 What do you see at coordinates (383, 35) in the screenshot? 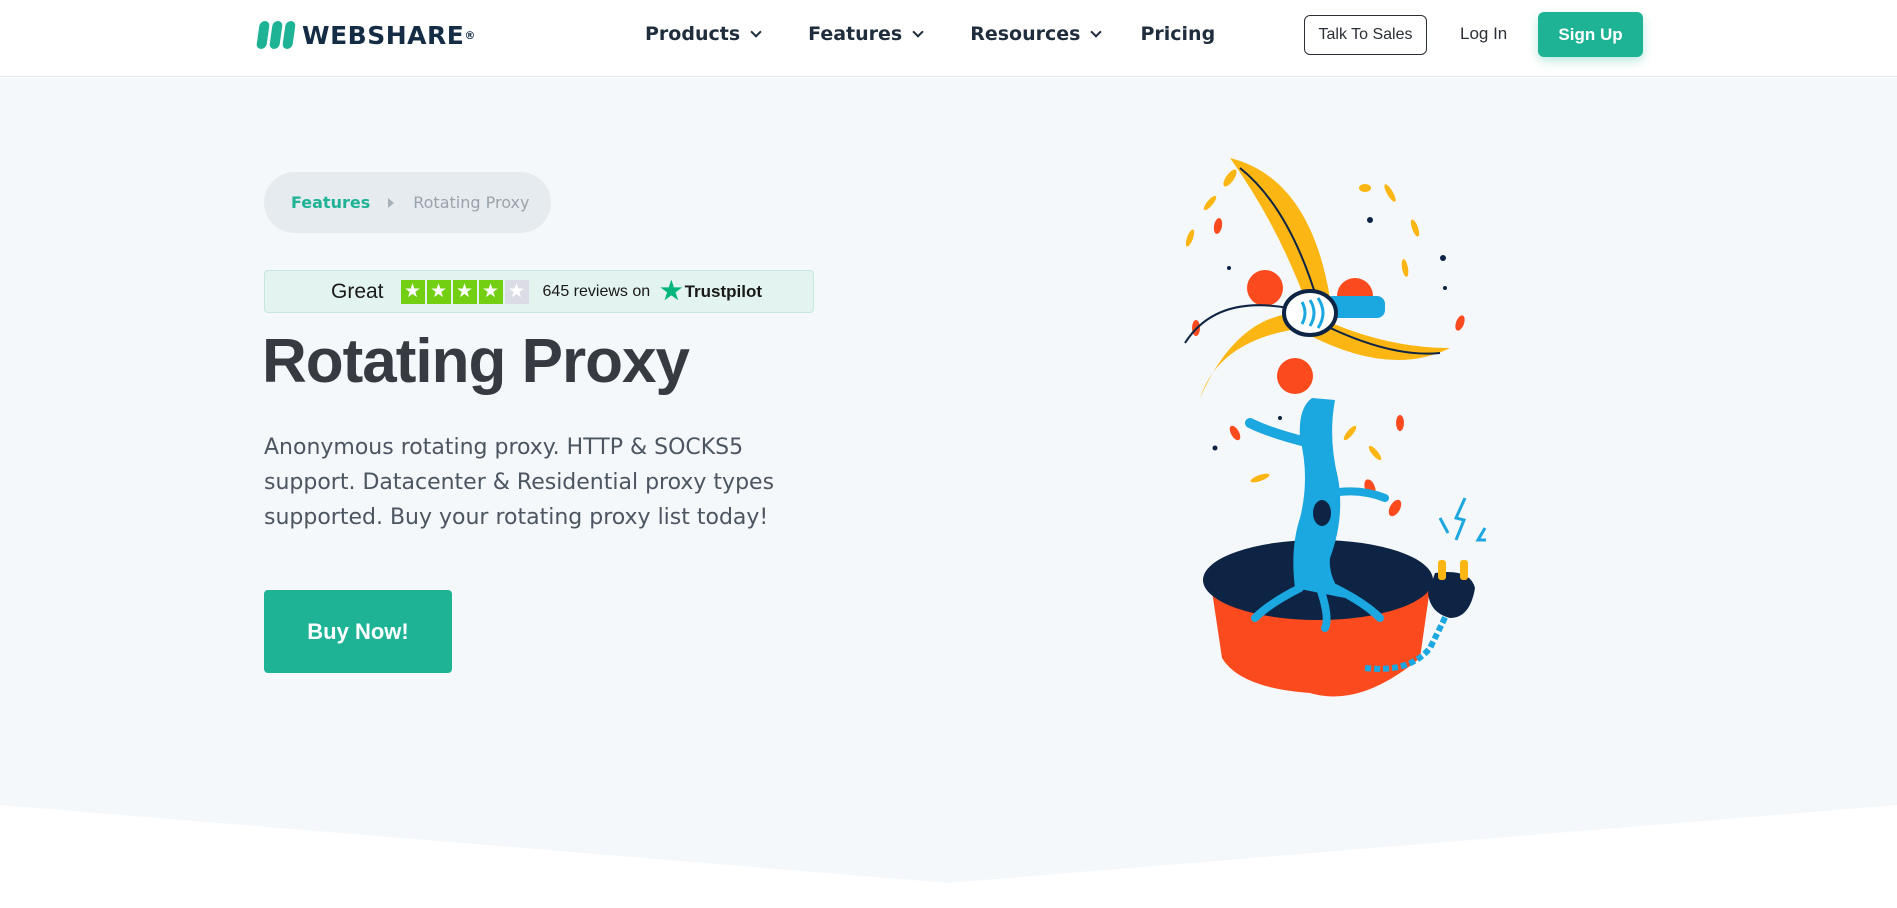
I see `logo-text: WEBSHARE` at bounding box center [383, 35].